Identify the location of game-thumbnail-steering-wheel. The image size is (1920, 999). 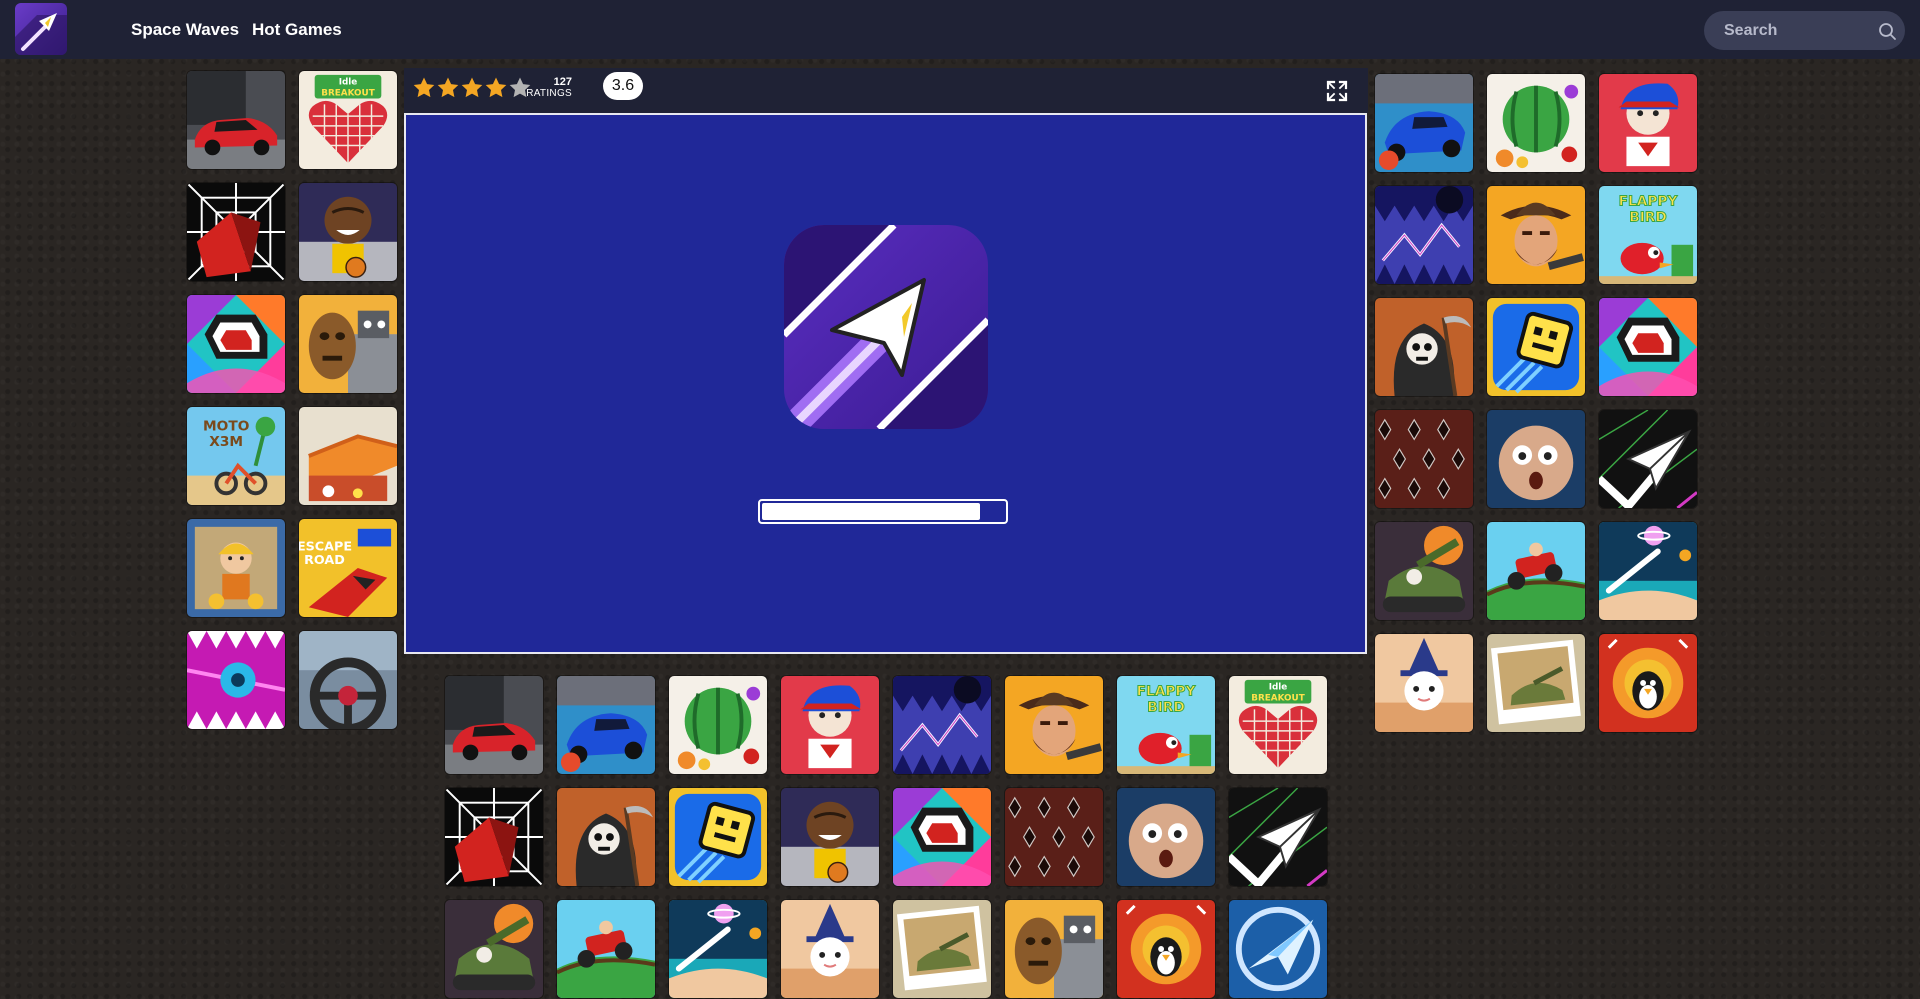
(348, 680).